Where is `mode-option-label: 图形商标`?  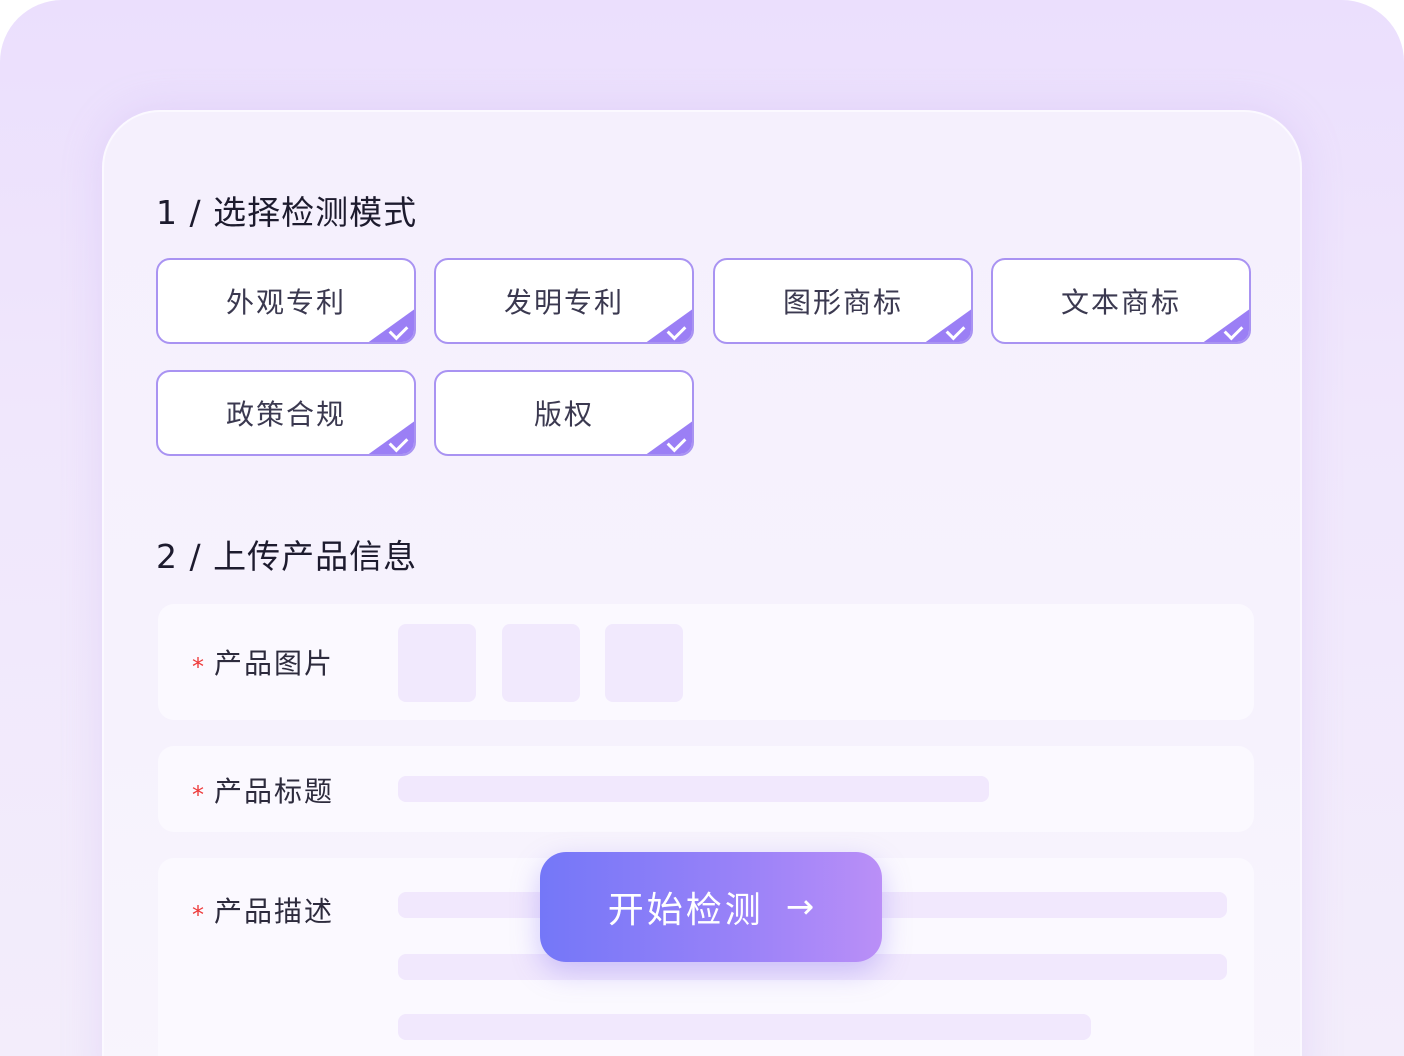
mode-option-label: 图形商标 is located at coordinates (842, 302).